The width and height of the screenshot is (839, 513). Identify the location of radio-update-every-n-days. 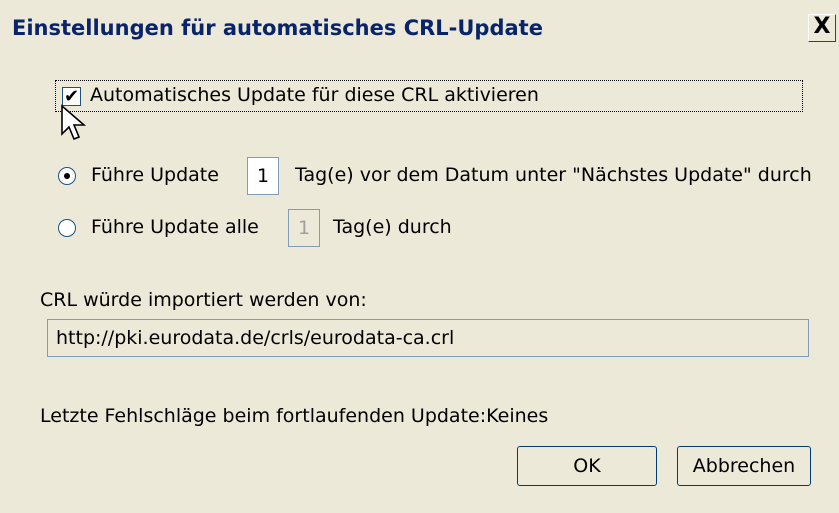
(67, 228).